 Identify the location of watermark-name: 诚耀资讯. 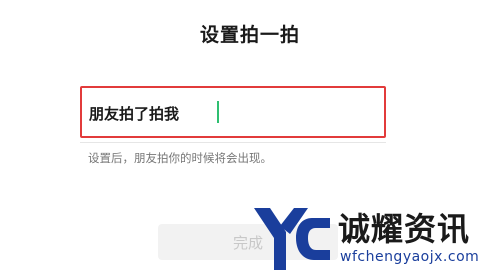
(404, 229).